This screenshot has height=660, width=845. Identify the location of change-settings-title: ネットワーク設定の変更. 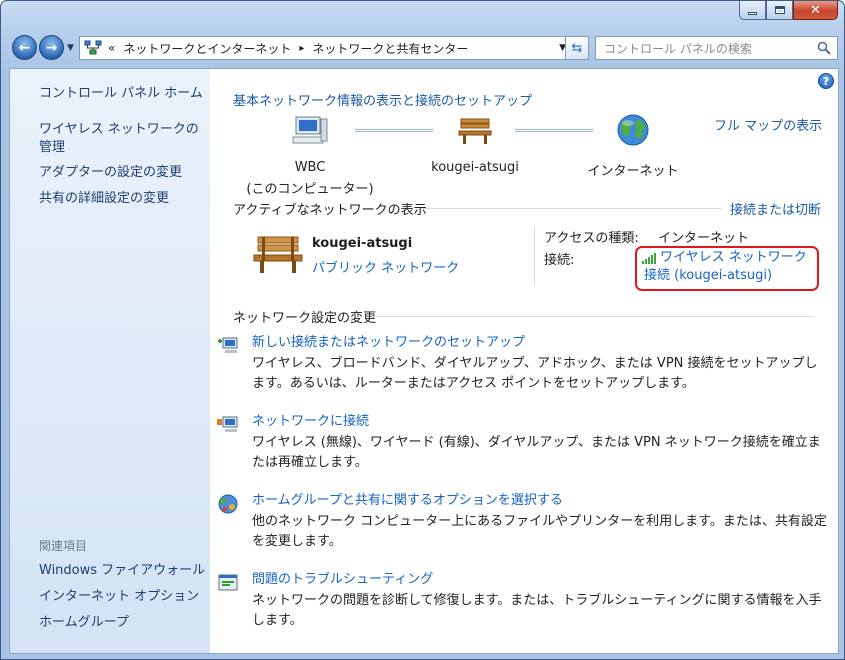
(305, 318).